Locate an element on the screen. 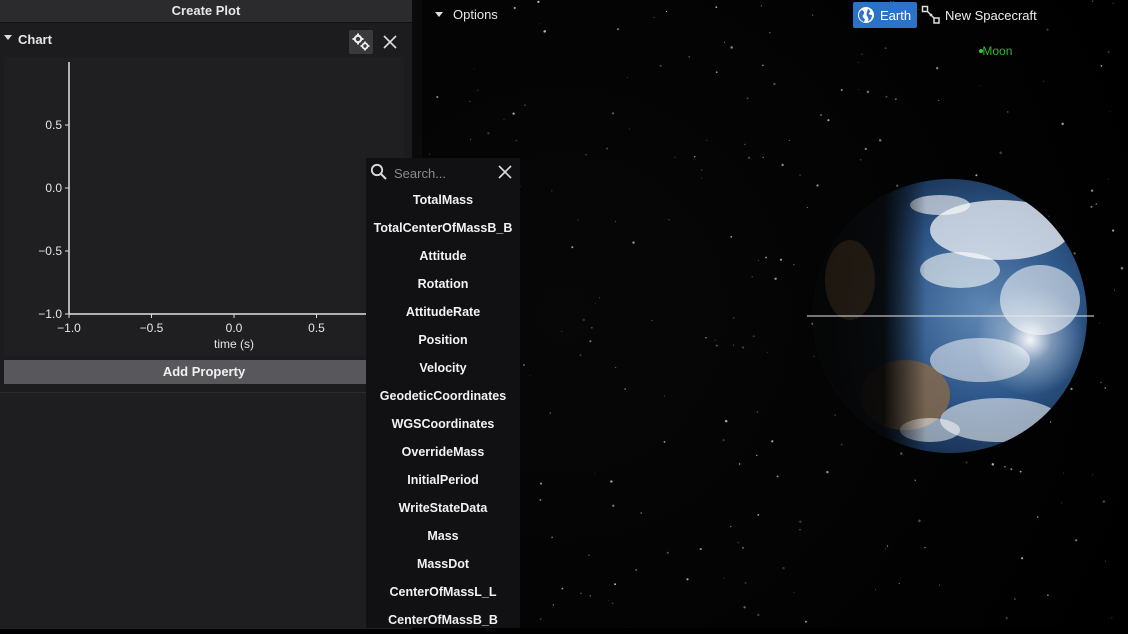 This screenshot has height=634, width=1128. spacecraft-button: New Spacecraft is located at coordinates (983, 15).